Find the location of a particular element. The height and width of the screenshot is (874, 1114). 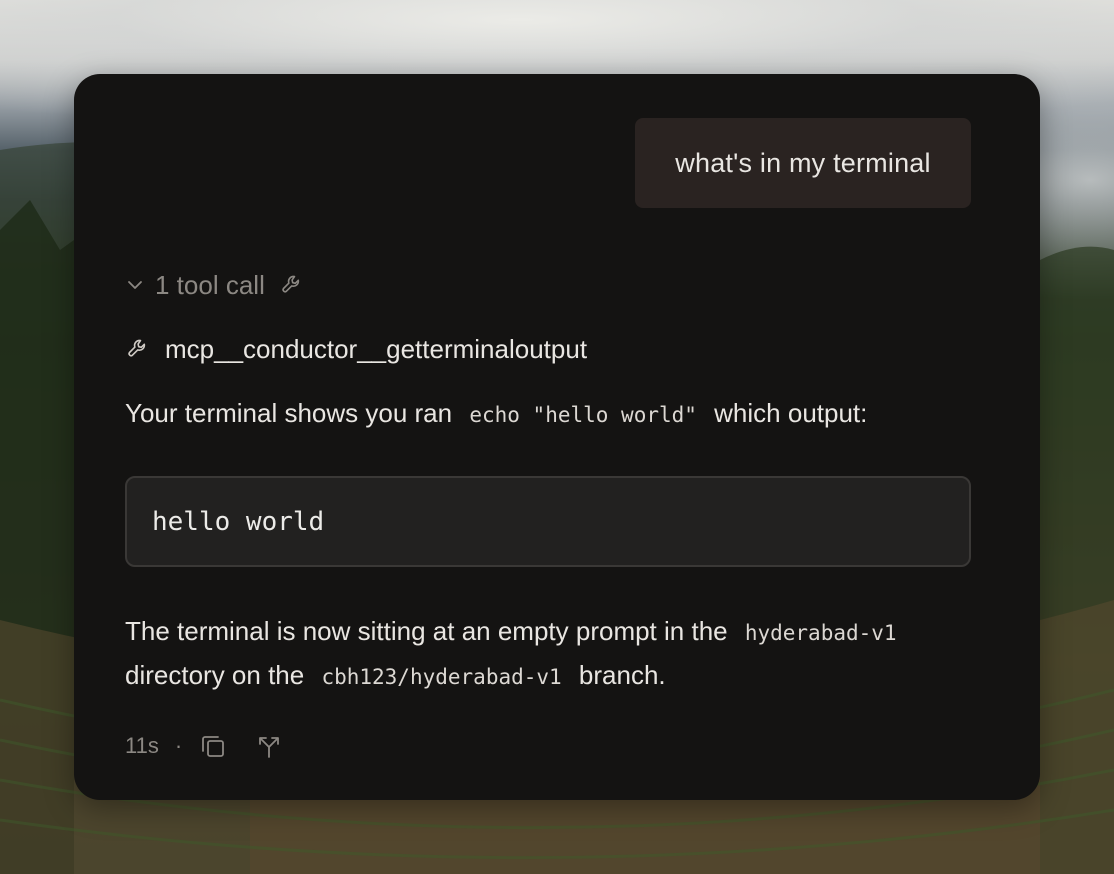

copy-icon is located at coordinates (213, 746).